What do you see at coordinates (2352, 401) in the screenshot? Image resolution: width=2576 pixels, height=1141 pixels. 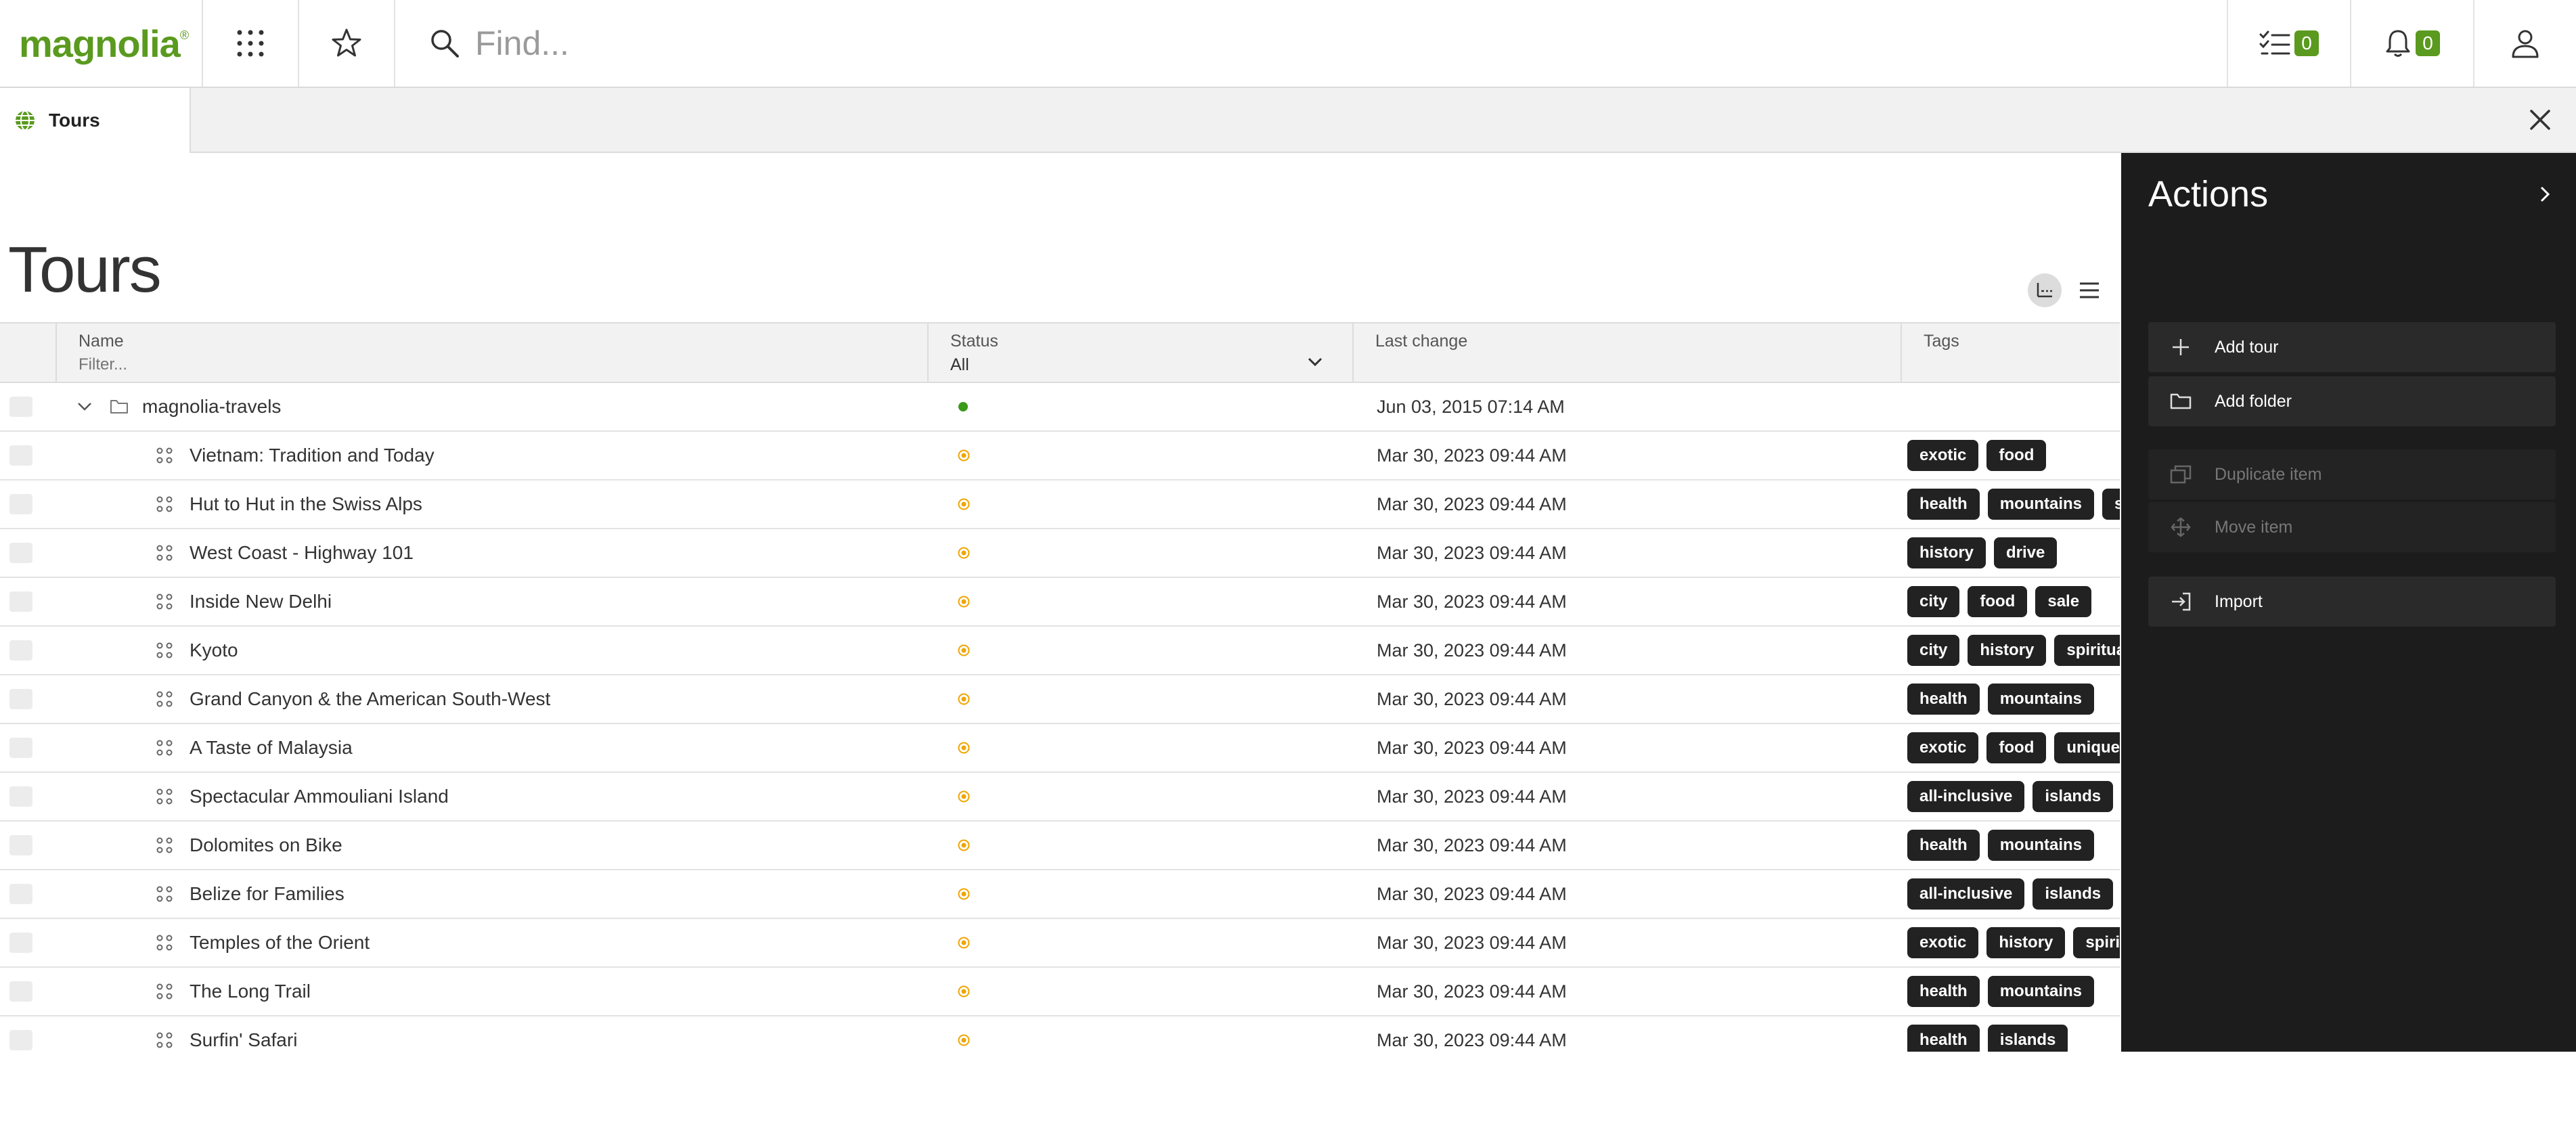 I see `add-folder-action: Add folder` at bounding box center [2352, 401].